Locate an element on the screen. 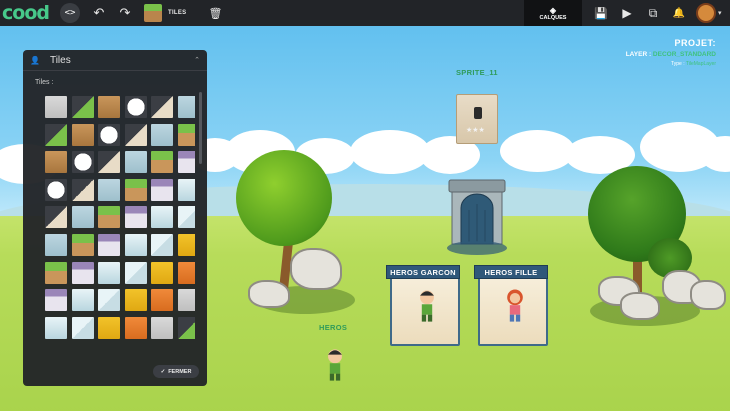 The width and height of the screenshot is (730, 411). collapse-icon: ⌃ is located at coordinates (197, 60).